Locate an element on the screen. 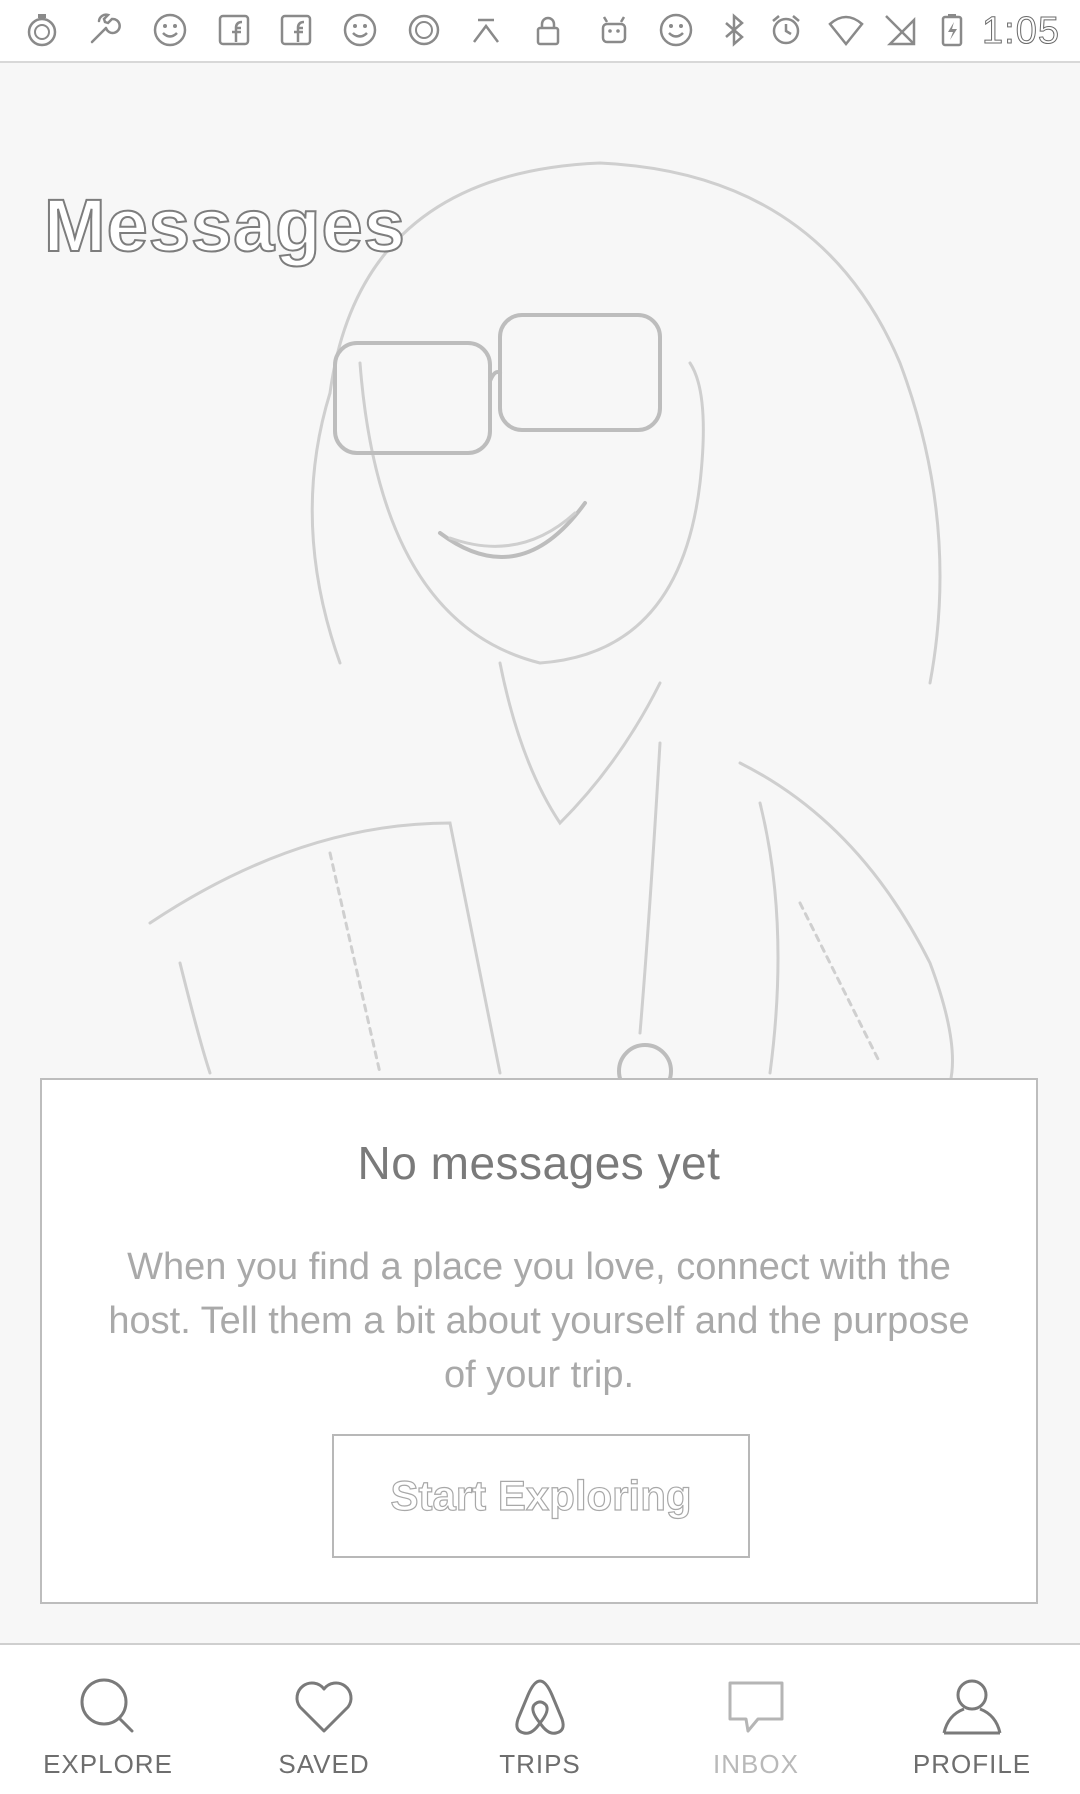 The image size is (1080, 1794). search-icon is located at coordinates (108, 1706).